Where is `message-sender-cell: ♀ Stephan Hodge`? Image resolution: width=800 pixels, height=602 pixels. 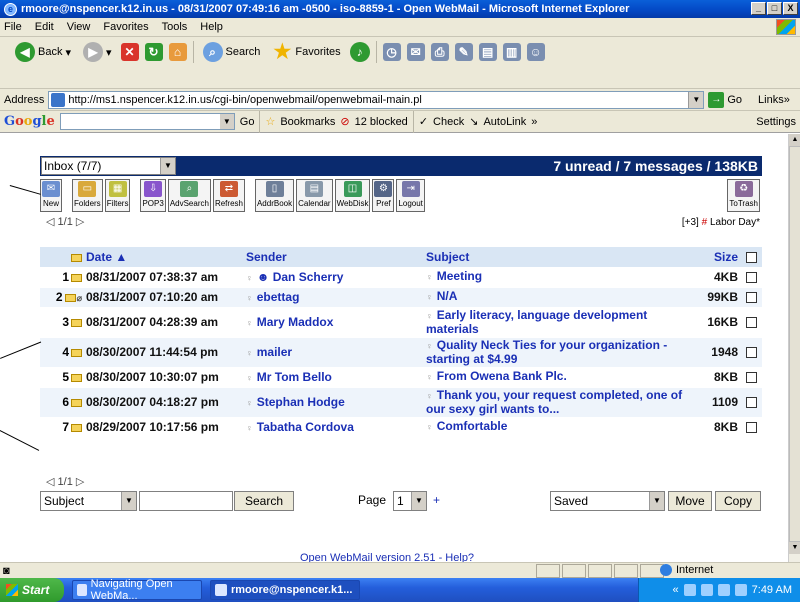 message-sender-cell: ♀ Stephan Hodge is located at coordinates (334, 402).